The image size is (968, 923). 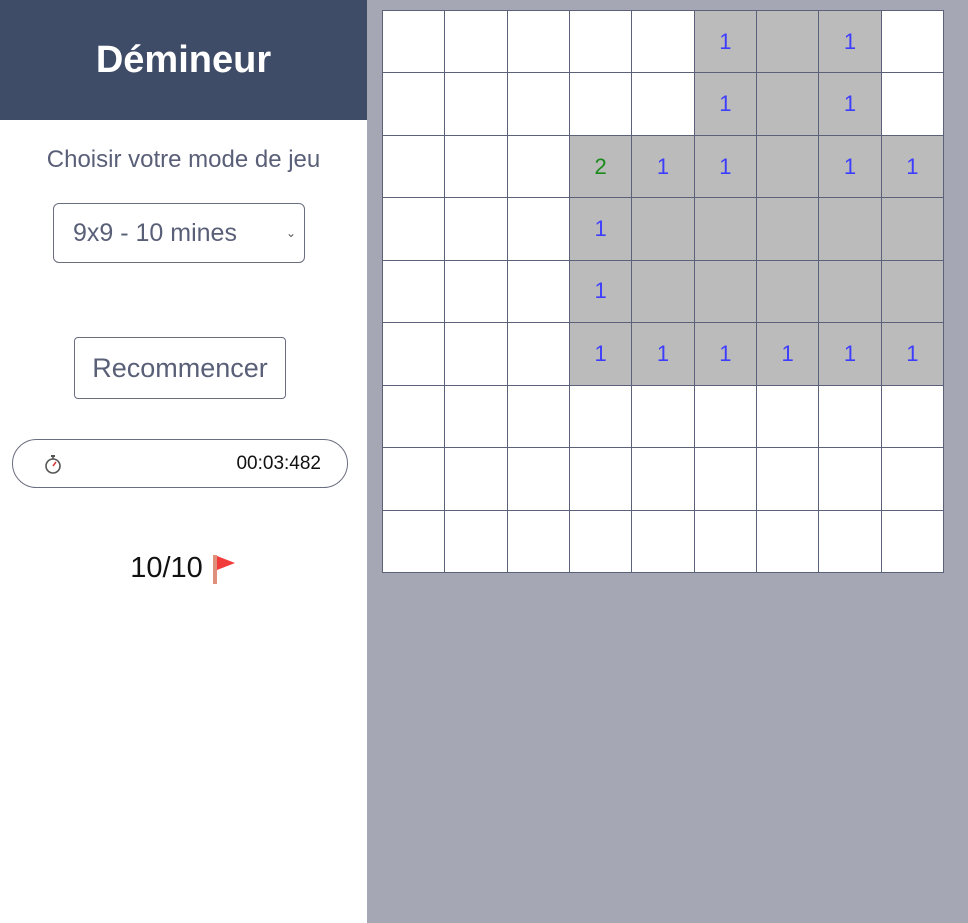 I want to click on timer: 00:03:482, so click(x=180, y=463).